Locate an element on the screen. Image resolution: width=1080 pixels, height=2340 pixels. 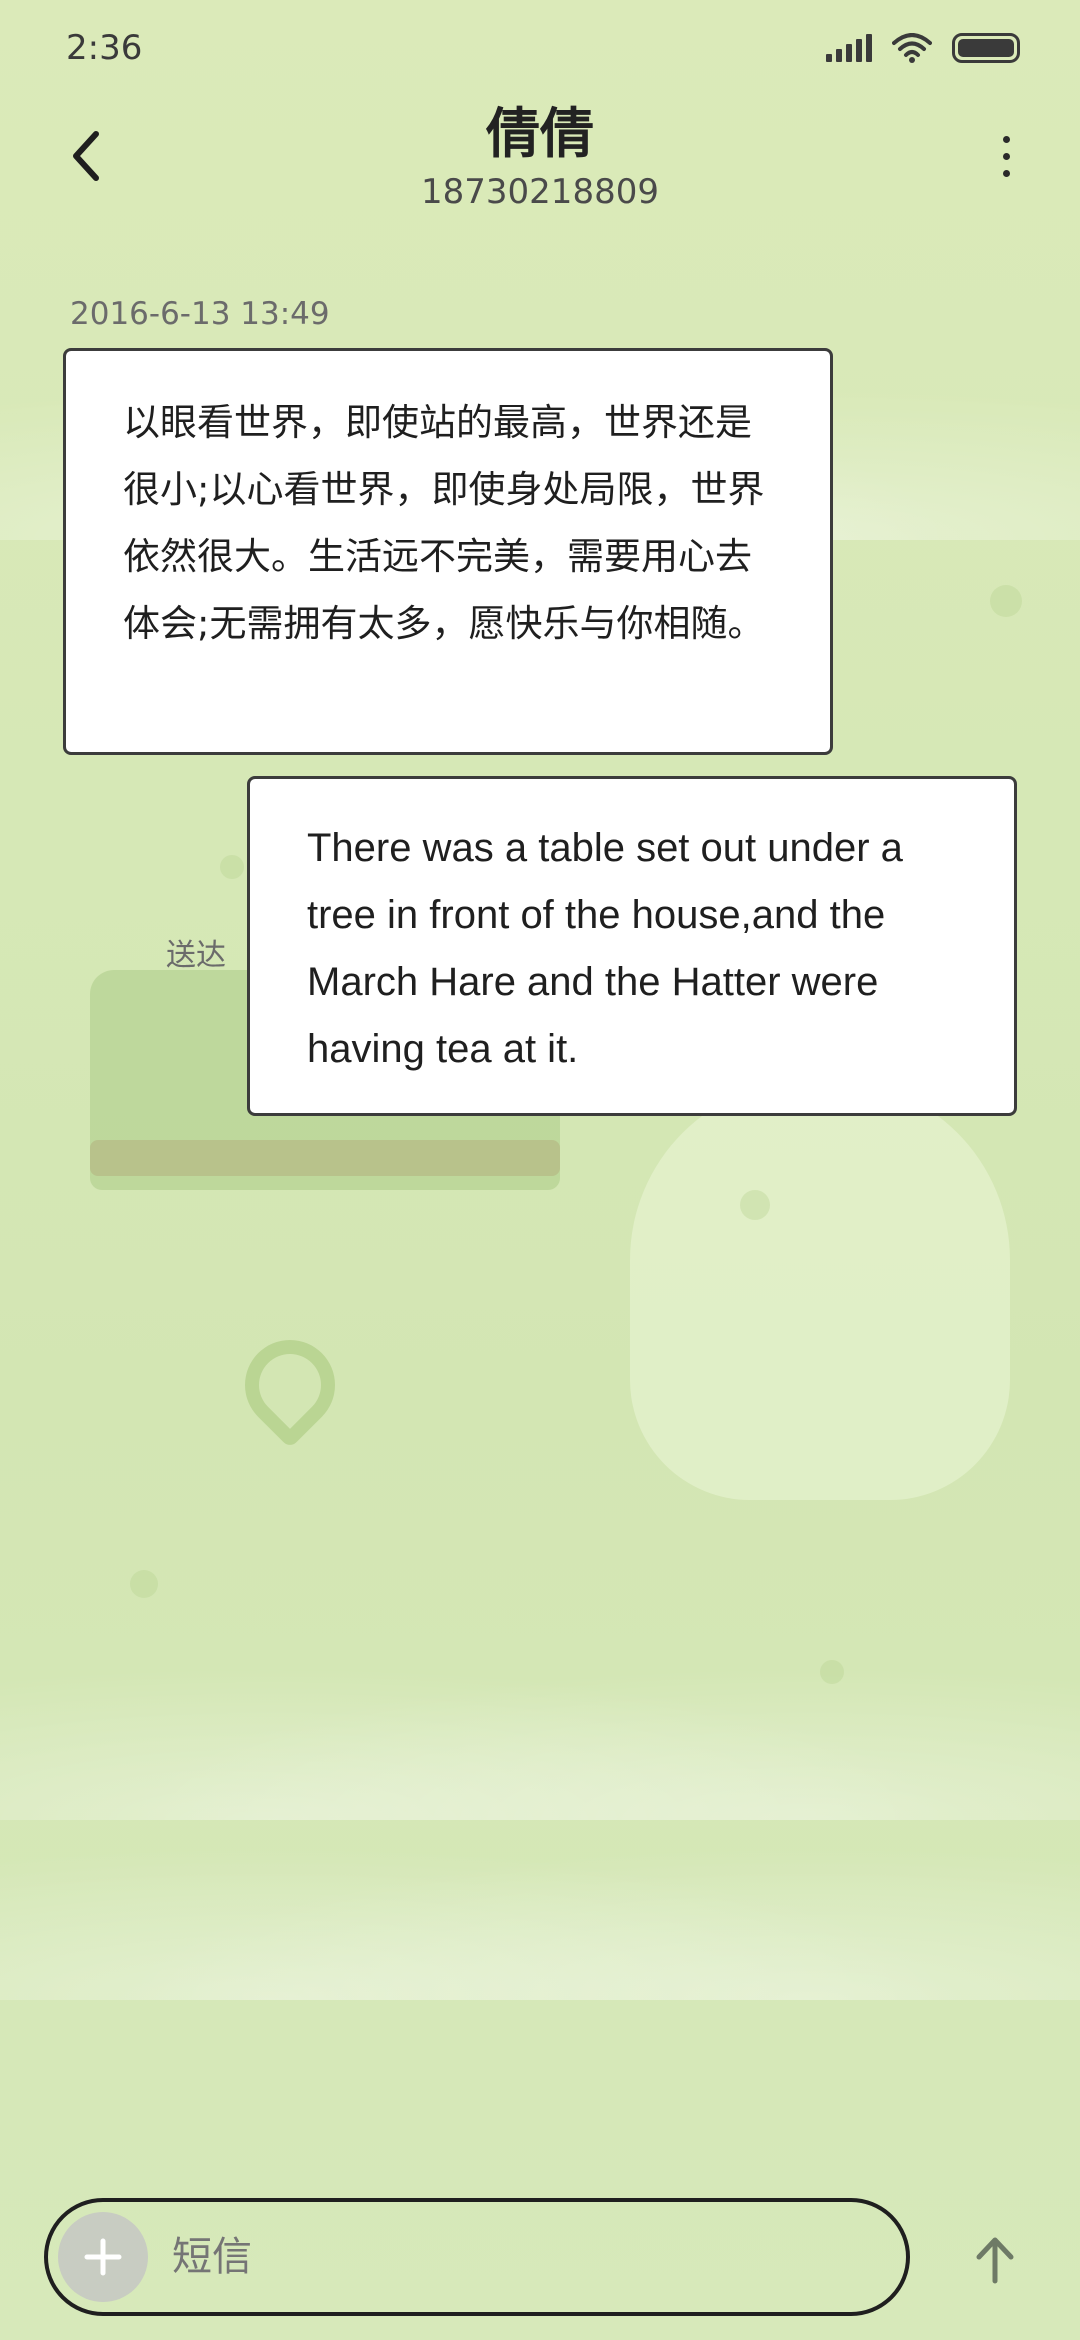
battery-icon is located at coordinates (986, 48).